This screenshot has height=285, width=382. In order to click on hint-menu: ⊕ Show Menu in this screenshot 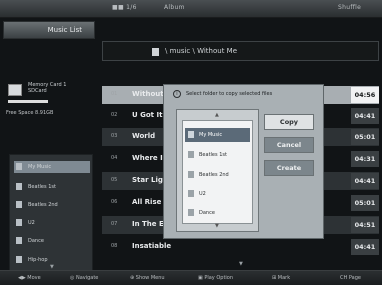, I will do `click(147, 278)`.